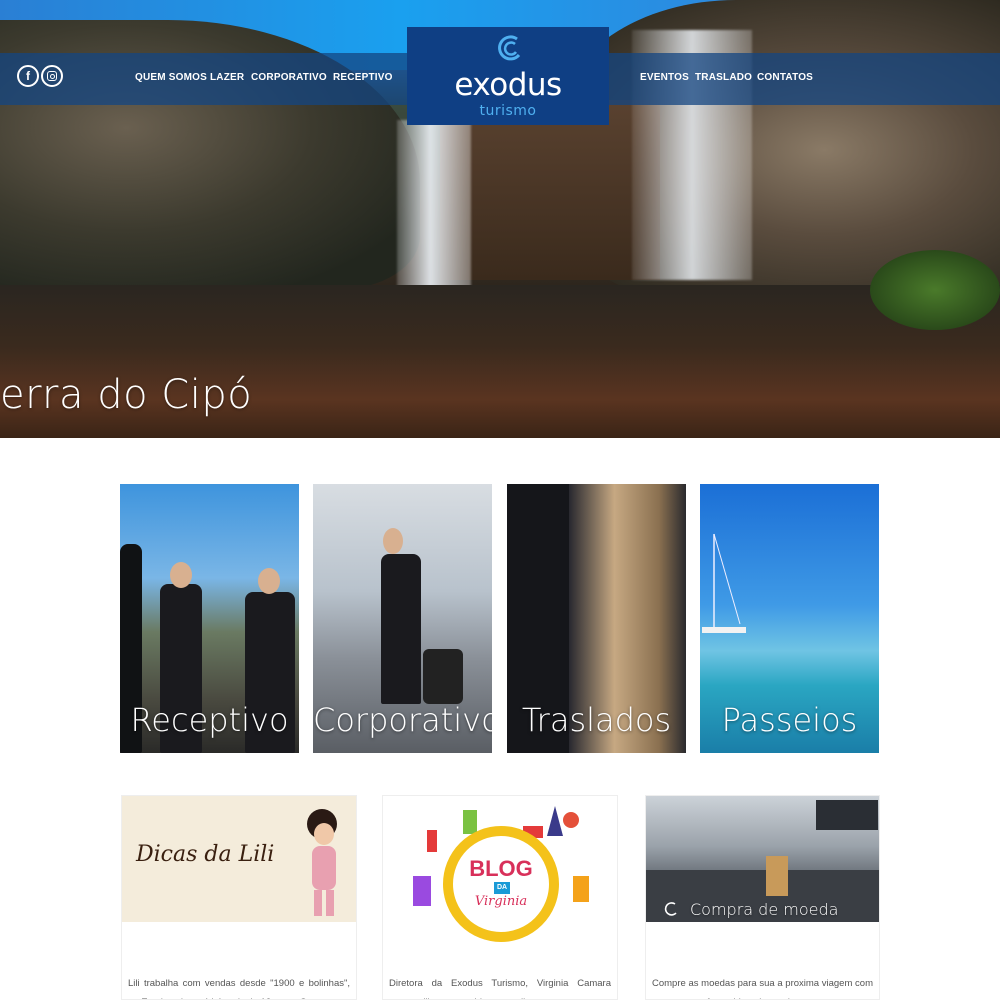 This screenshot has height=1000, width=1000. Describe the element at coordinates (402, 720) in the screenshot. I see `service-label: Corporativo` at that location.